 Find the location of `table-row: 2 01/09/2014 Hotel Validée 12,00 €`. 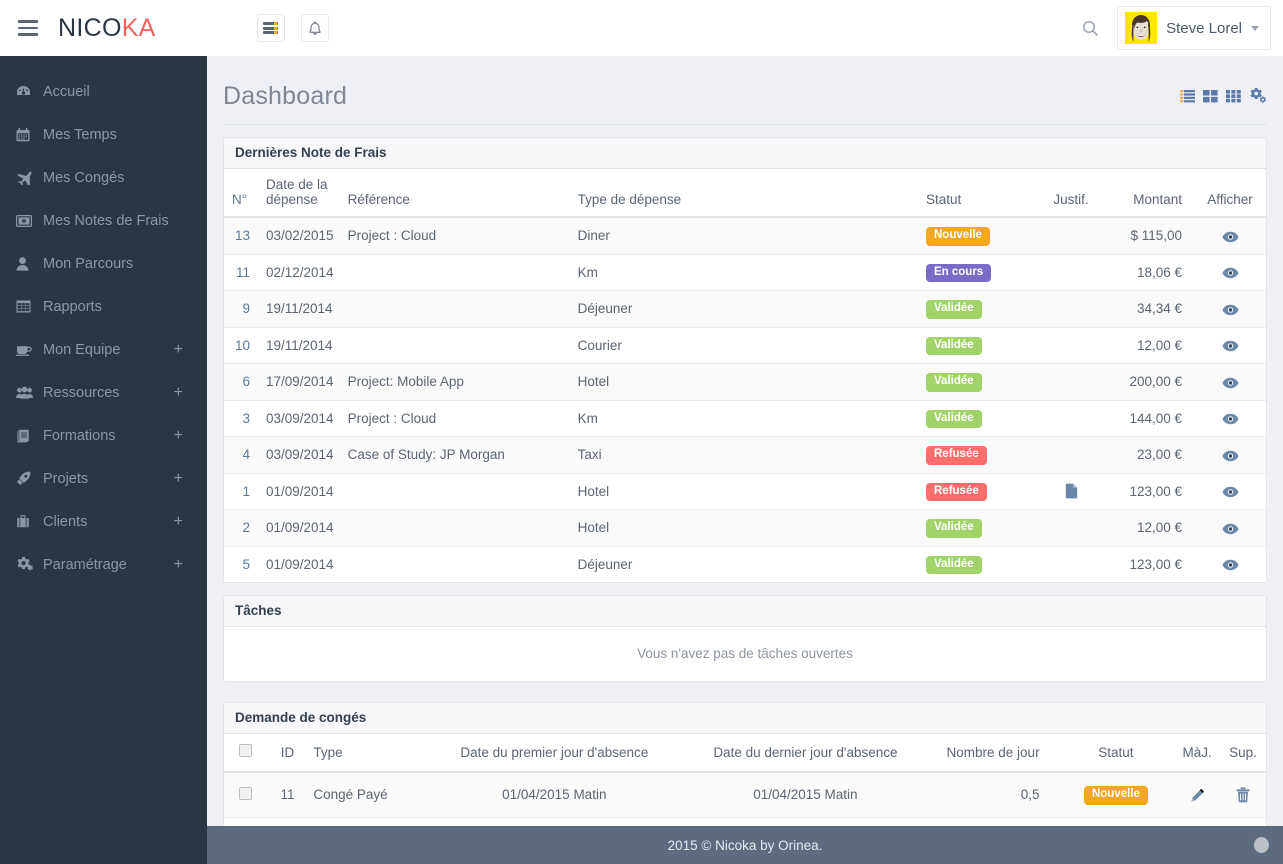

table-row: 2 01/09/2014 Hotel Validée 12,00 € is located at coordinates (745, 527).